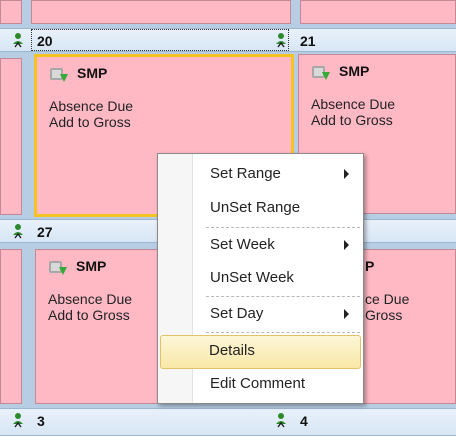 The height and width of the screenshot is (436, 456). Describe the element at coordinates (308, 41) in the screenshot. I see `day-number: 21` at that location.